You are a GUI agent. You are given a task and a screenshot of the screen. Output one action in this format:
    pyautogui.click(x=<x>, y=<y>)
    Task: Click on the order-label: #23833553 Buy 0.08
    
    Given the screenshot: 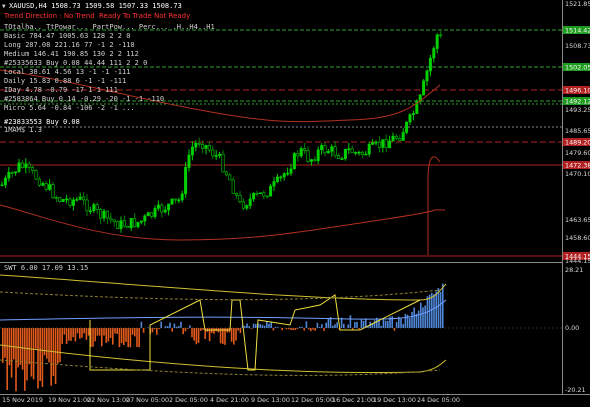 What is the action you would take?
    pyautogui.click(x=42, y=122)
    